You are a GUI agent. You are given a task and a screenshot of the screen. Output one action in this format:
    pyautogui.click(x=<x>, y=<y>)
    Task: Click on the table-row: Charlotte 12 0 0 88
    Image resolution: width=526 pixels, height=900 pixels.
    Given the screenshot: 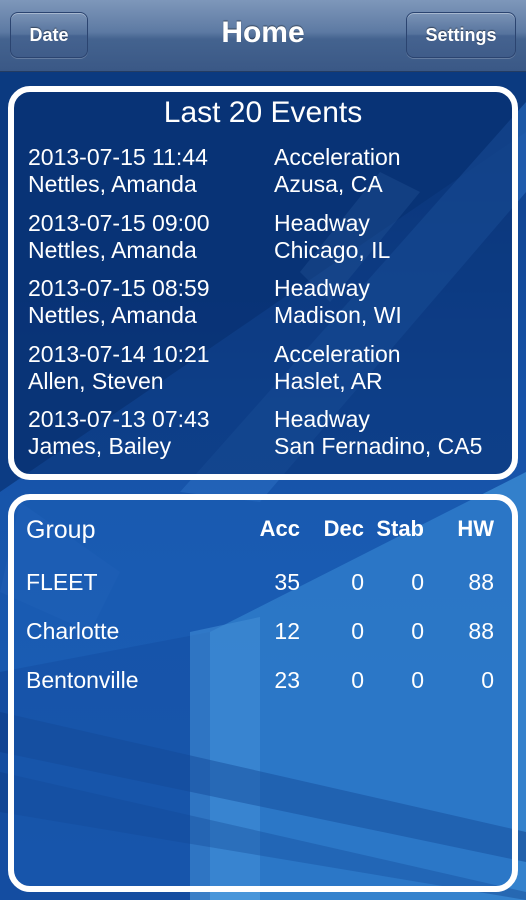 What is the action you would take?
    pyautogui.click(x=265, y=634)
    